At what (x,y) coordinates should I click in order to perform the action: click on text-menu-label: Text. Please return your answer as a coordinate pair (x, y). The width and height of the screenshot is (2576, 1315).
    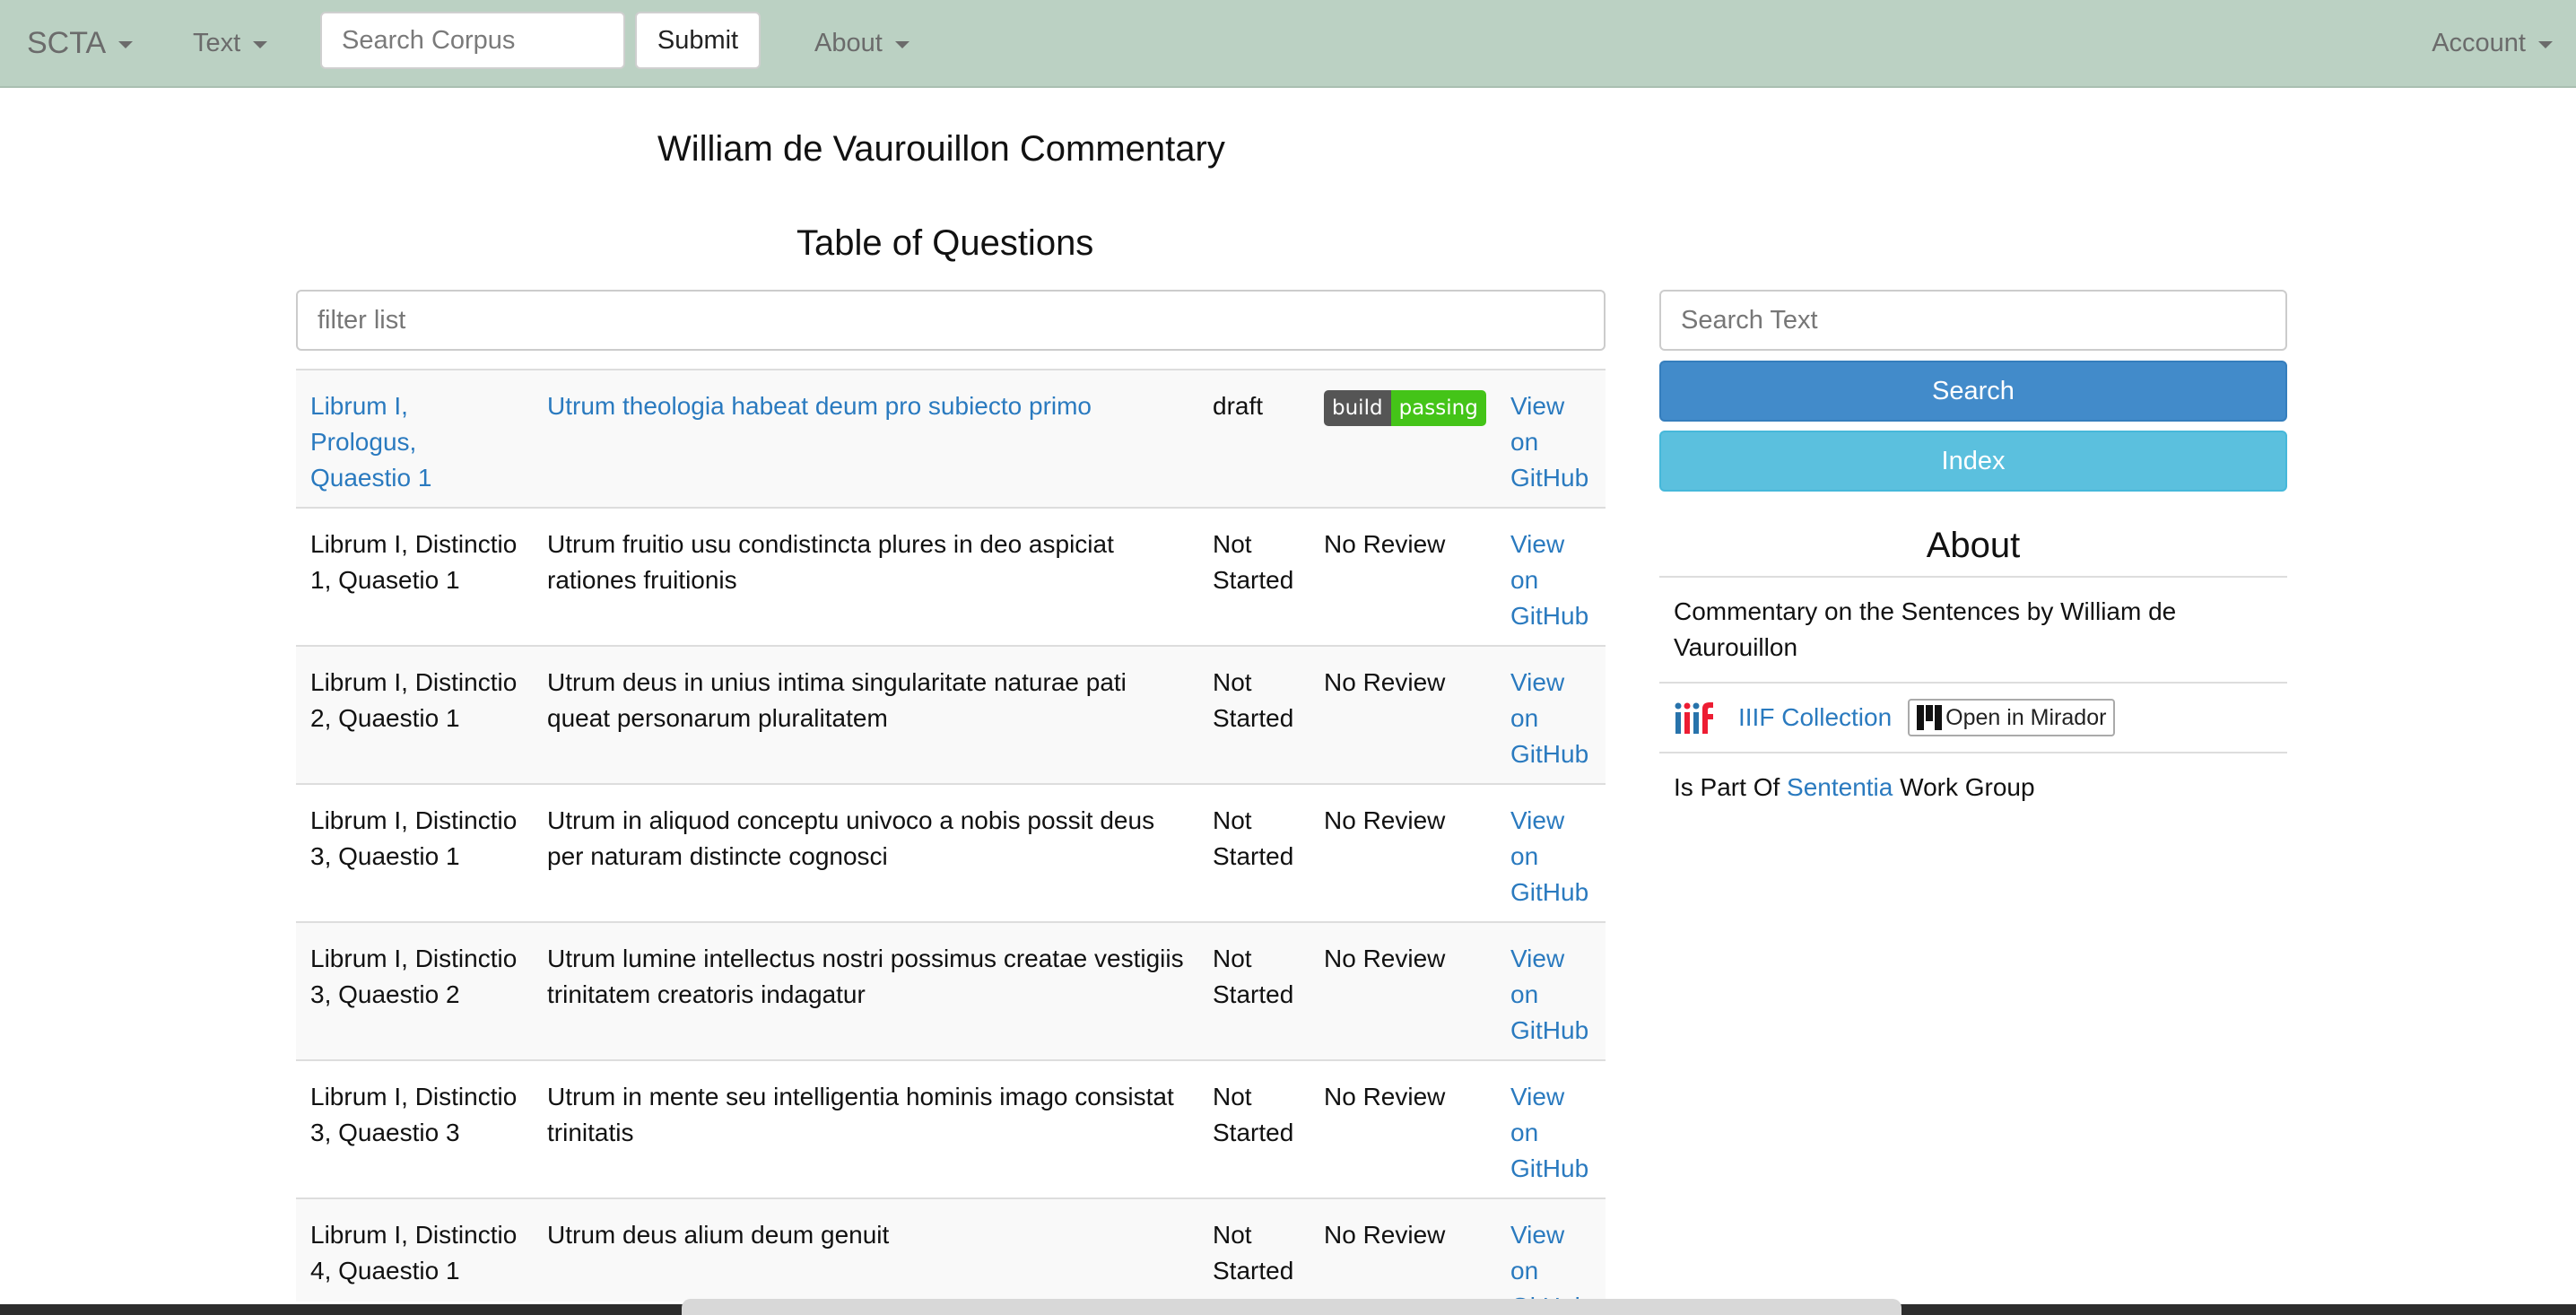
    Looking at the image, I should click on (217, 42).